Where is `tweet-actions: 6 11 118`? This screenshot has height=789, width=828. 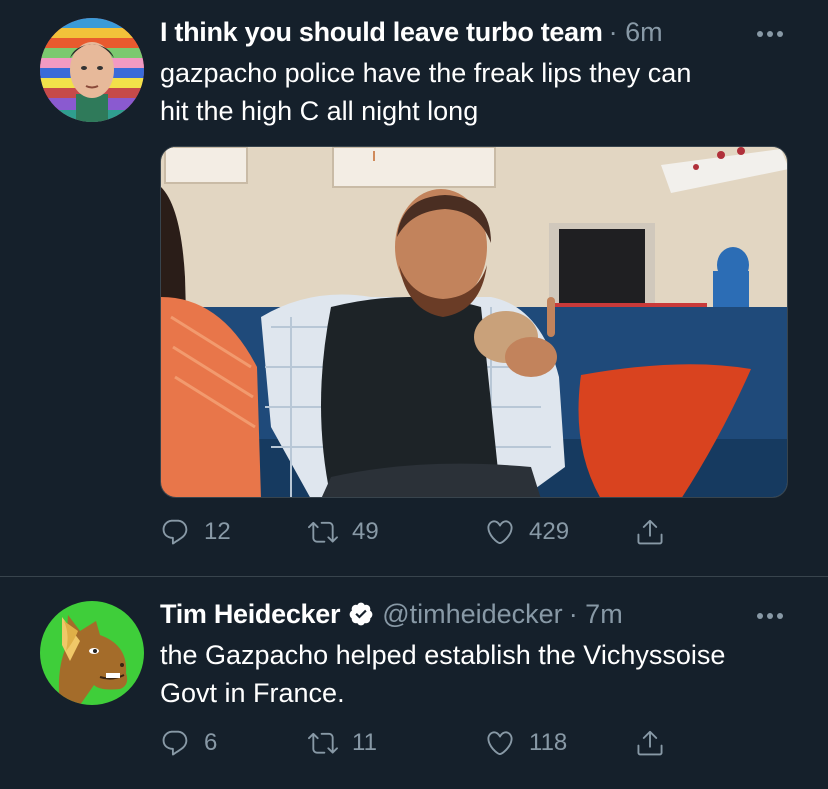
tweet-actions: 6 11 118 is located at coordinates (430, 743).